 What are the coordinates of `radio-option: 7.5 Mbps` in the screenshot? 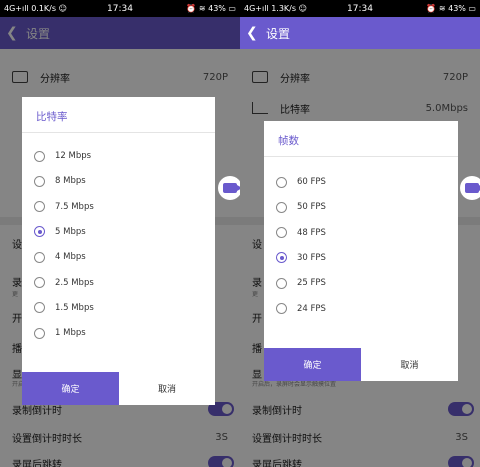 It's located at (64, 207).